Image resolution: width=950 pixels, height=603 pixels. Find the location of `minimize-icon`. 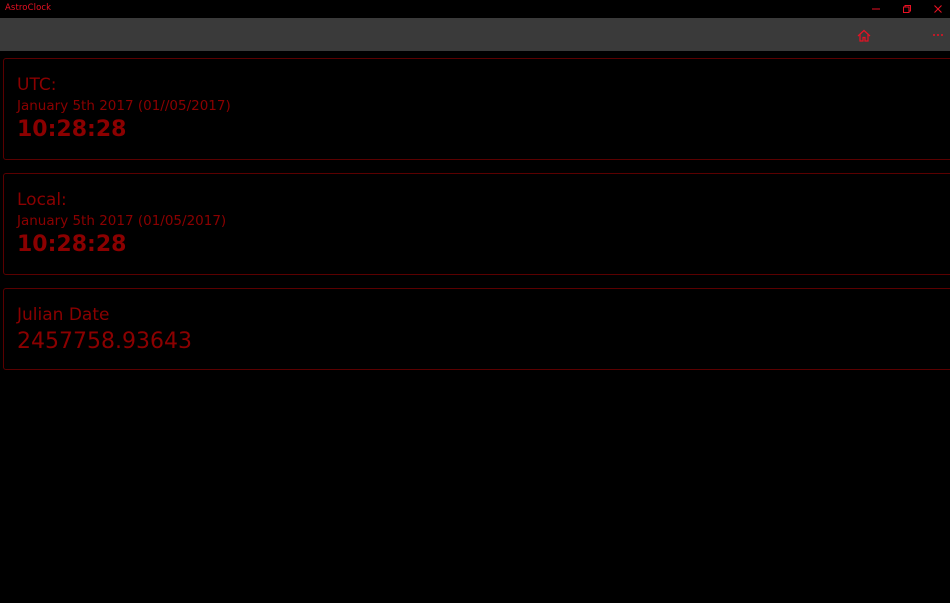

minimize-icon is located at coordinates (876, 9).